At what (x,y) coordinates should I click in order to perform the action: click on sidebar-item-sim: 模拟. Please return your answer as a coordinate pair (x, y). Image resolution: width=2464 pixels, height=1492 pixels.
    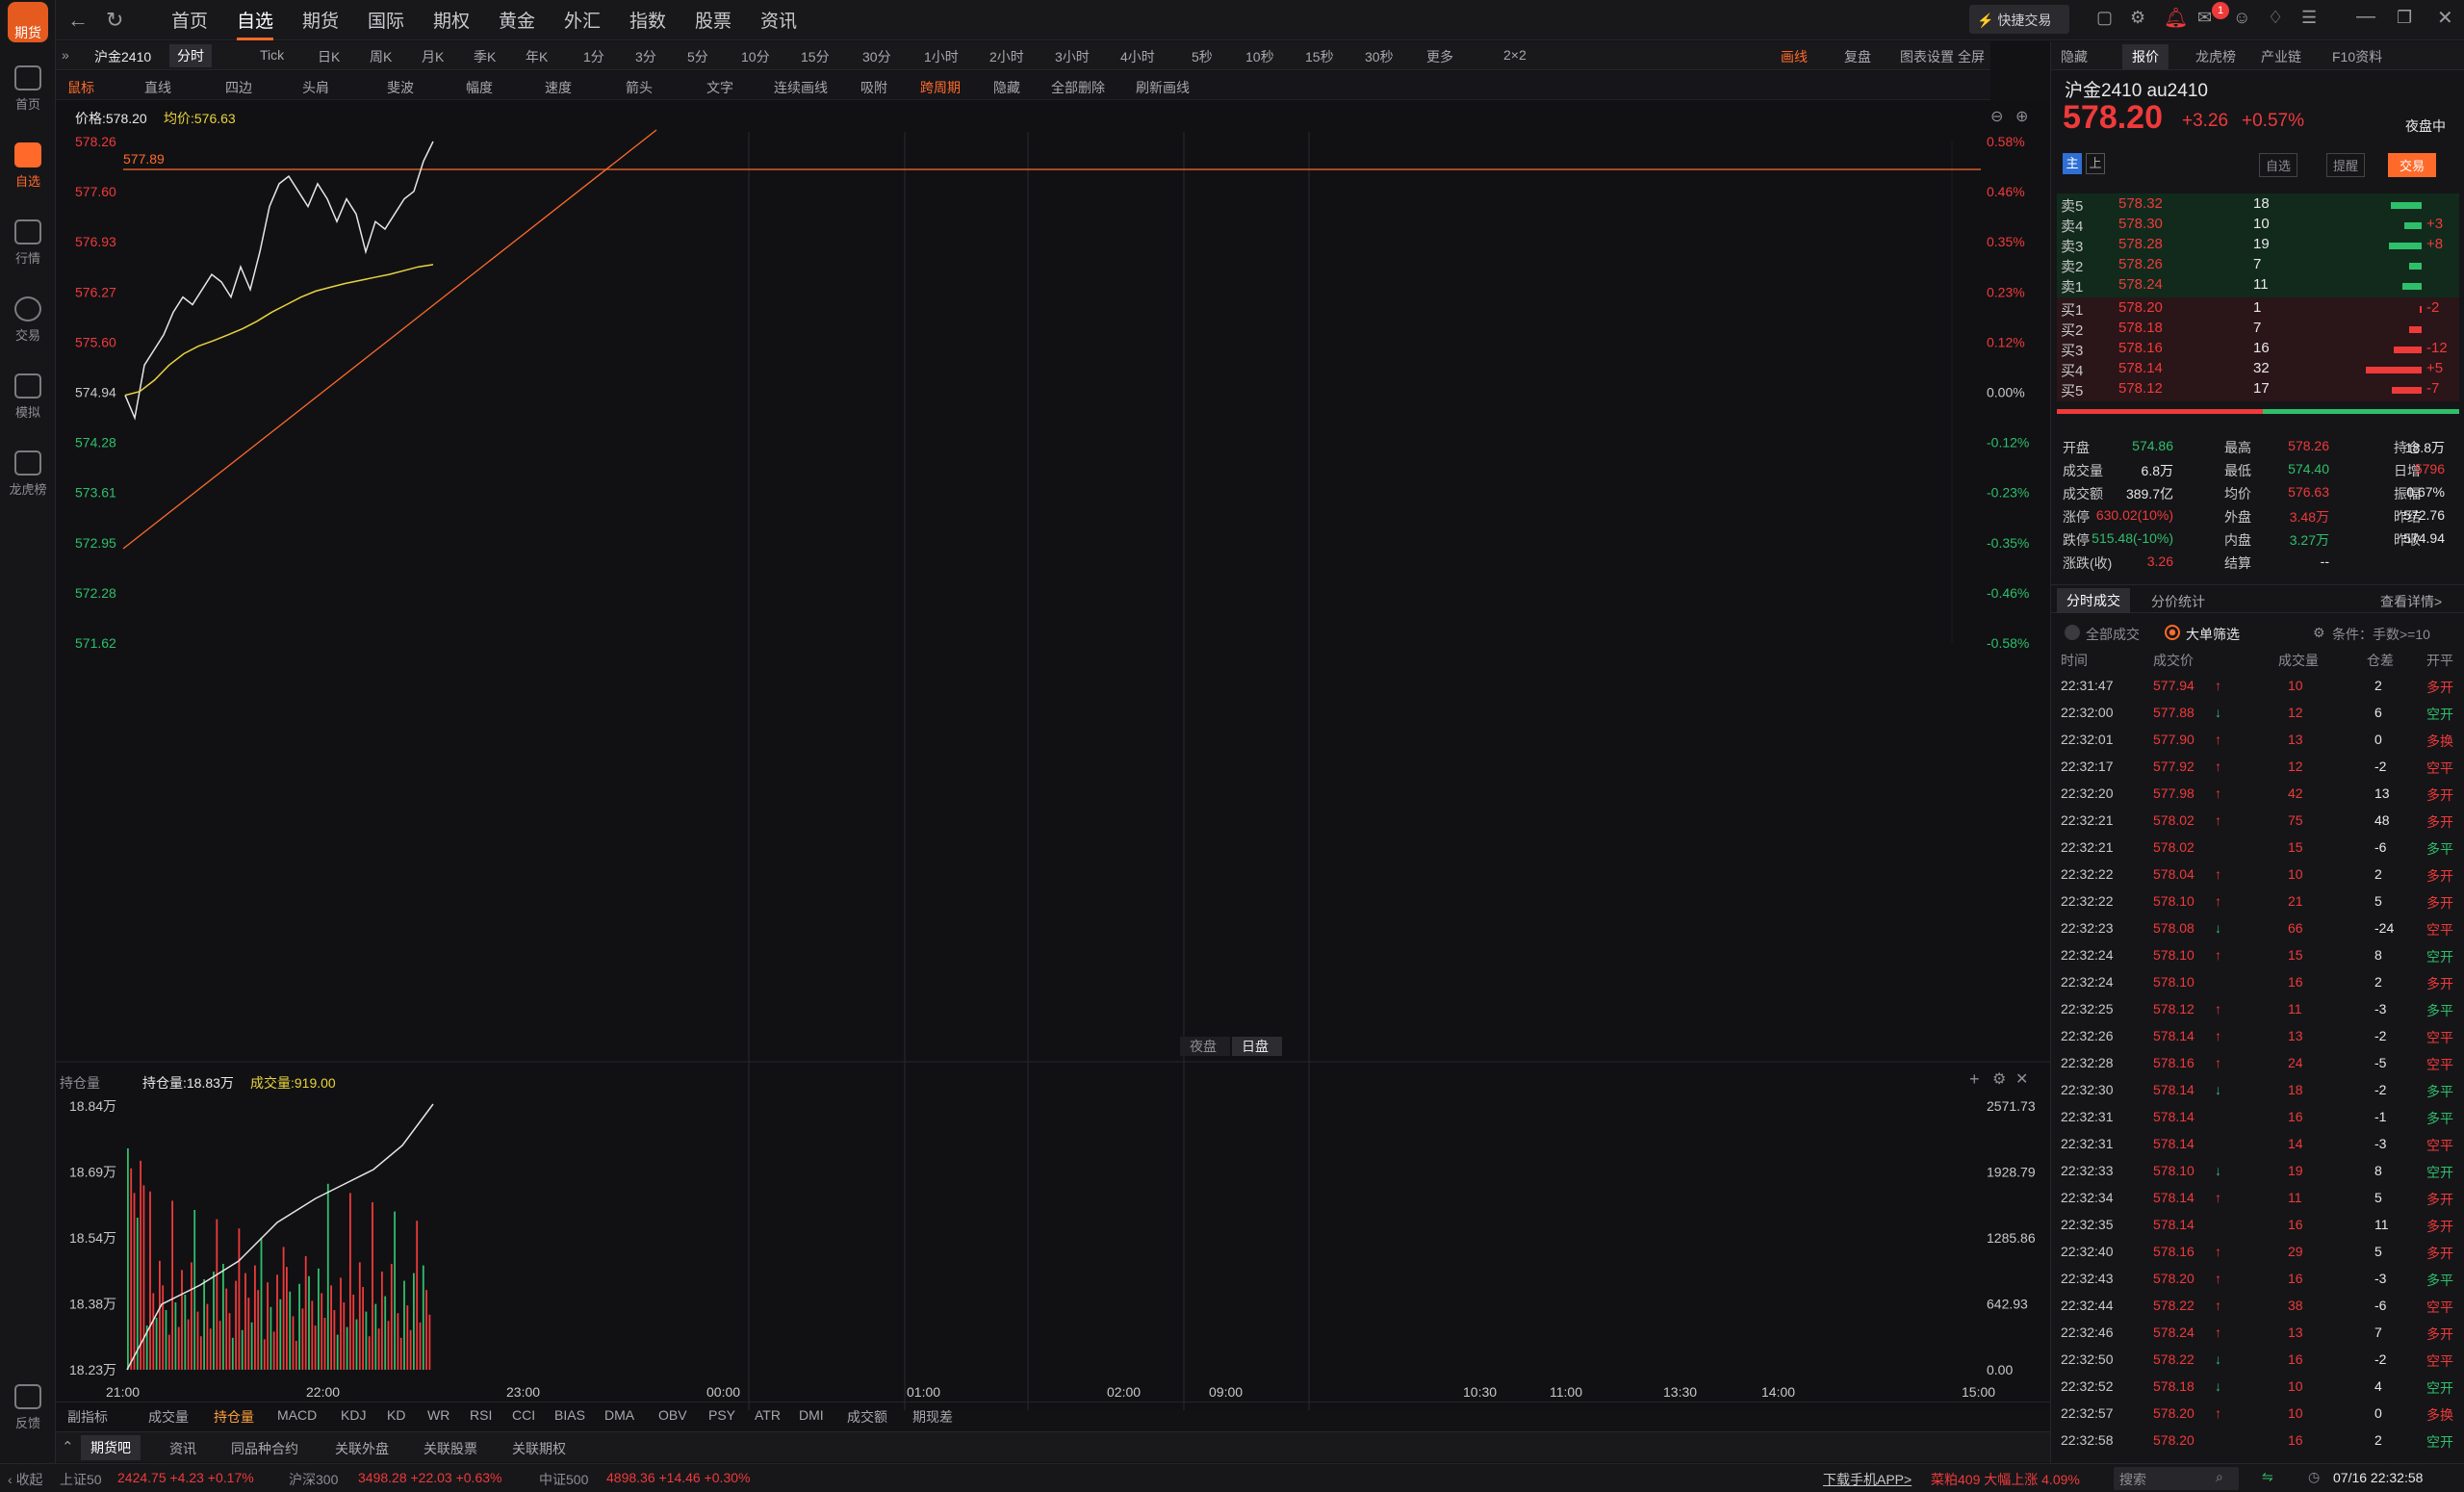
    Looking at the image, I should click on (28, 399).